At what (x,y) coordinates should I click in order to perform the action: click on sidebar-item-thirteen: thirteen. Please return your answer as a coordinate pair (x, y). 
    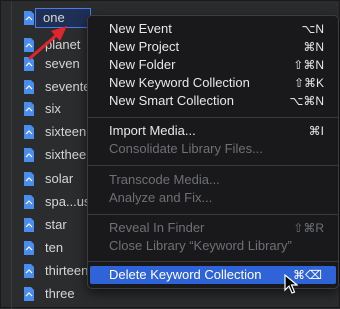
    Looking at the image, I should click on (46, 271).